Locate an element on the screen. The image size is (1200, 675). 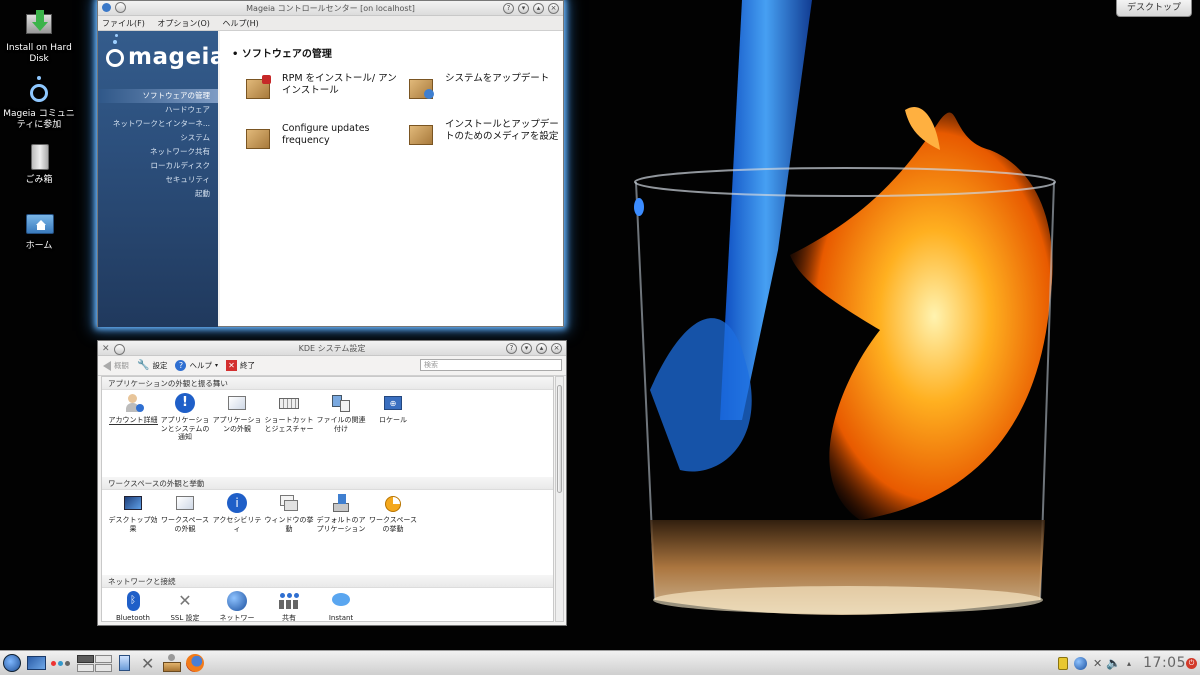
sidebar-item-network-sharing: ネットワーク共有 is located at coordinates (158, 152).